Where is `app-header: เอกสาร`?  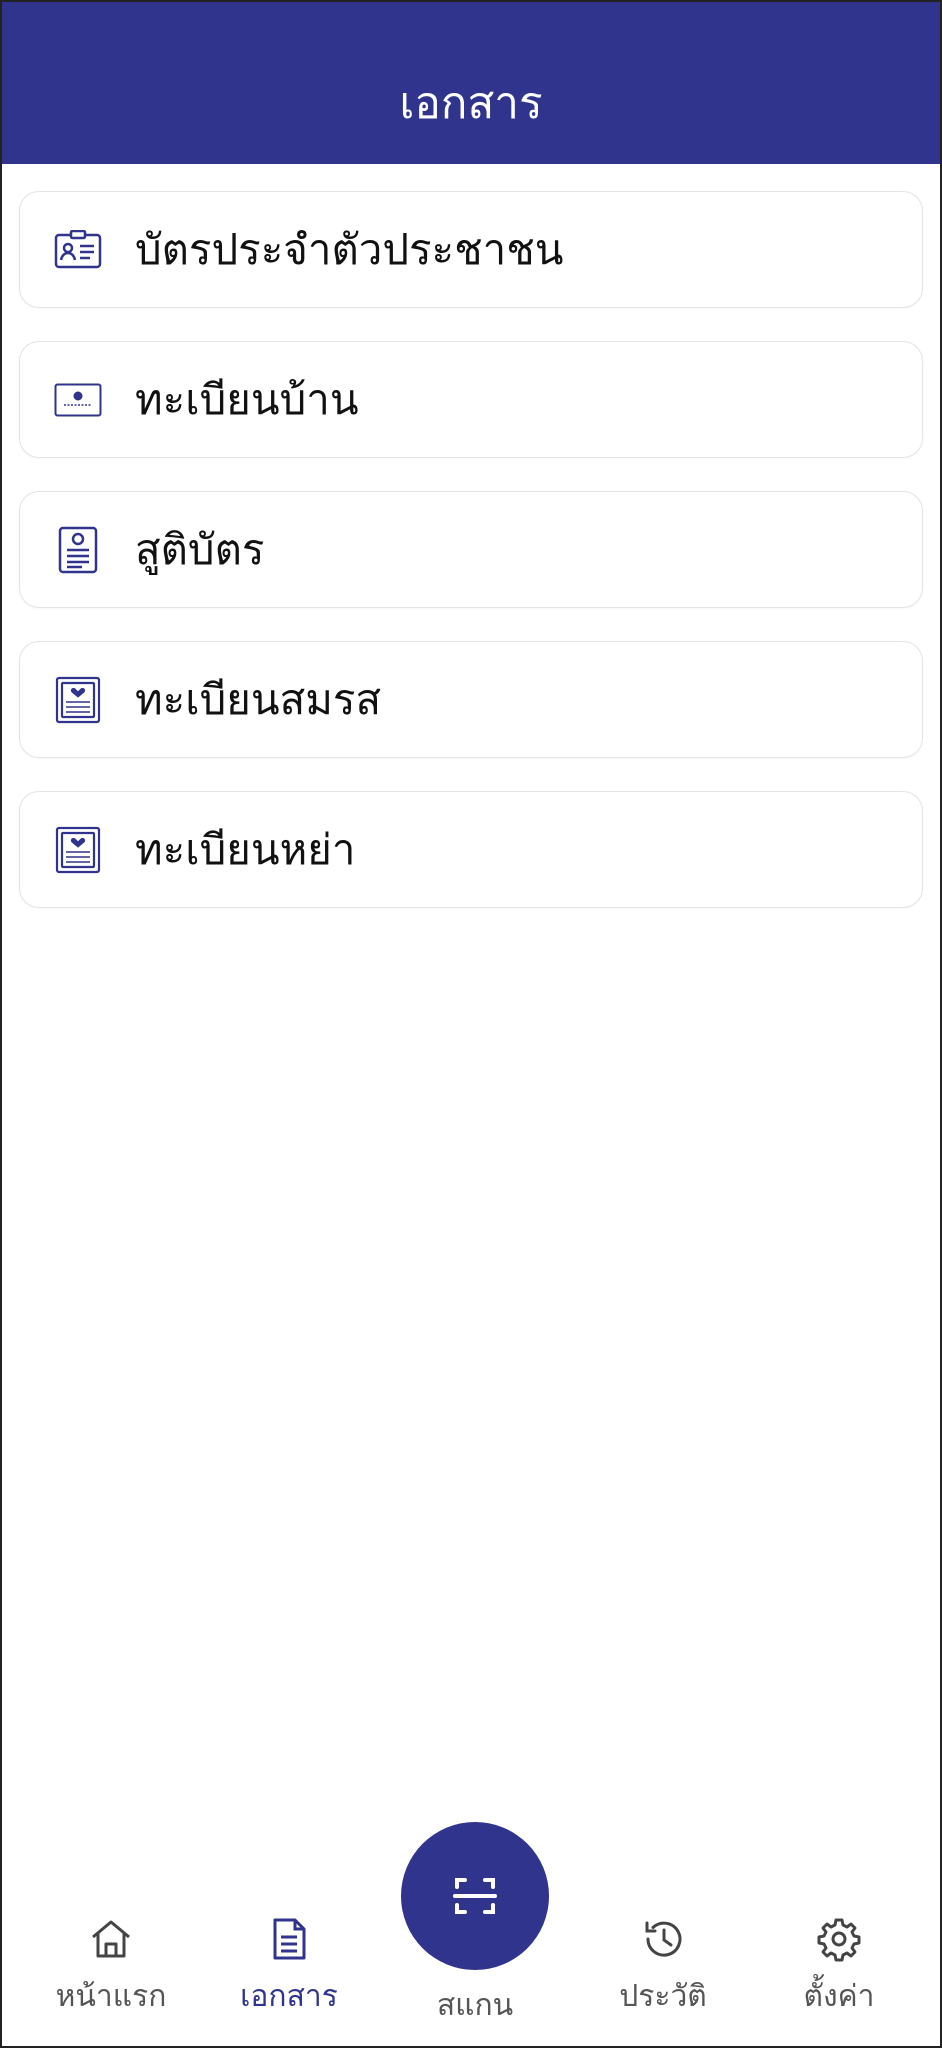 app-header: เอกสาร is located at coordinates (471, 83).